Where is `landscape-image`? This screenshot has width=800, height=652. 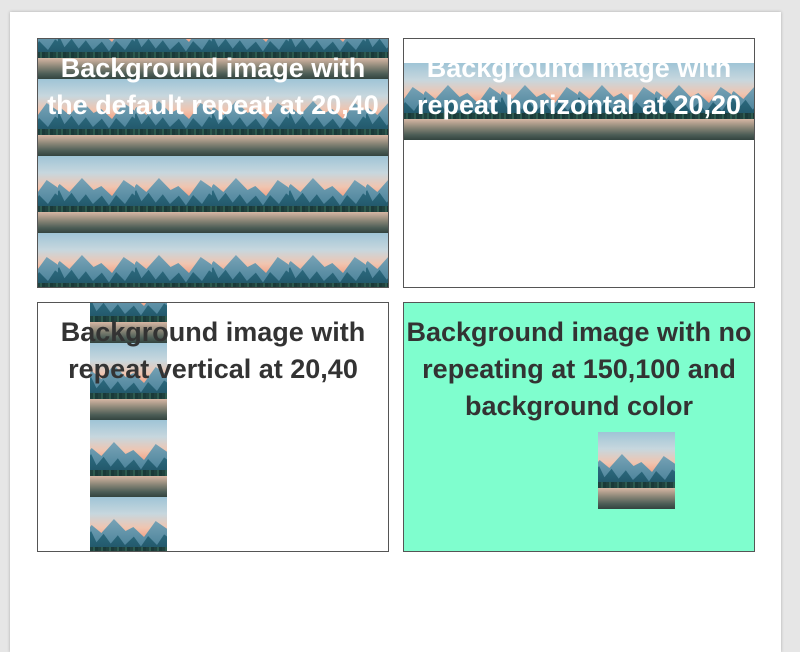 landscape-image is located at coordinates (636, 470).